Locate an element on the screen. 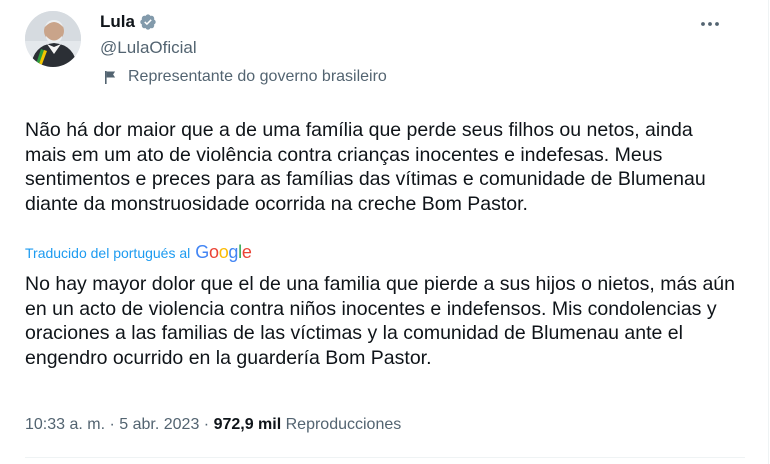  translated-label: Traducido del portugués al is located at coordinates (107, 253).